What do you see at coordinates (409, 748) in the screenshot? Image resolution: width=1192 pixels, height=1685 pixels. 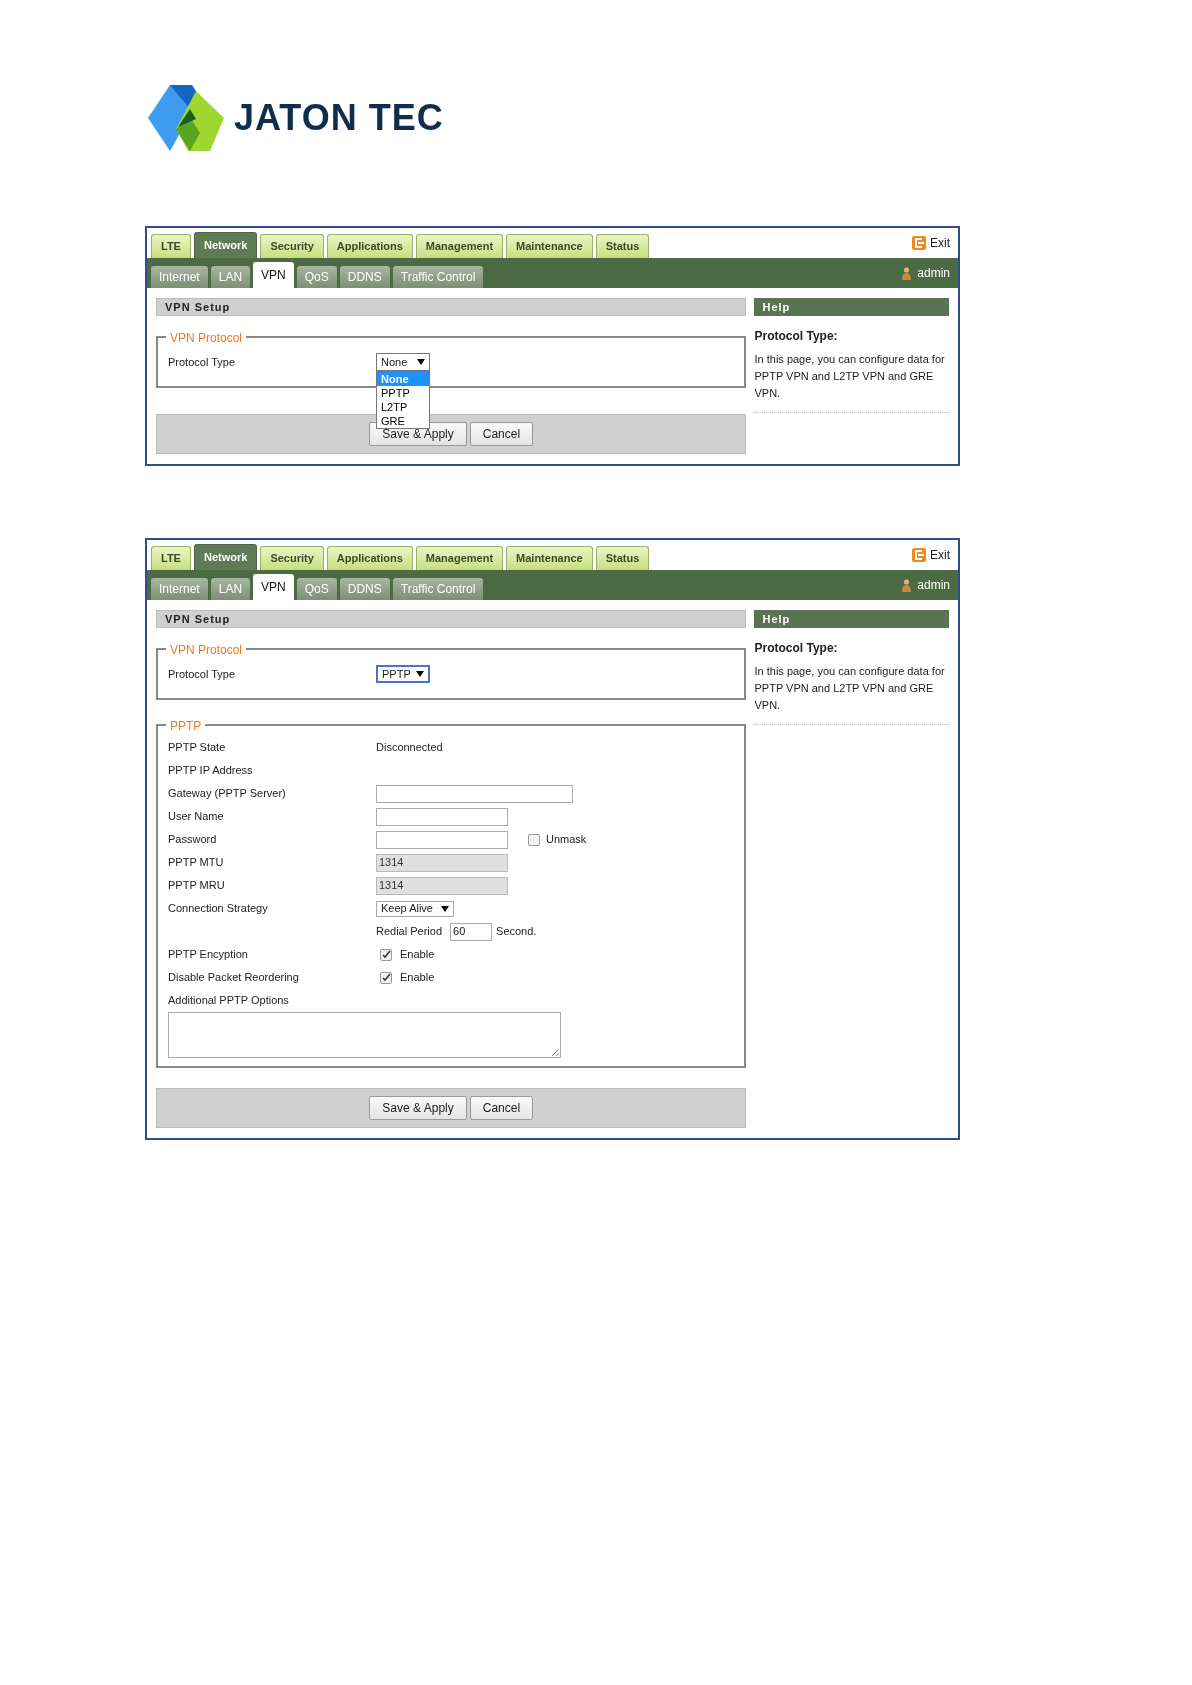 I see `field-value: Disconnected` at bounding box center [409, 748].